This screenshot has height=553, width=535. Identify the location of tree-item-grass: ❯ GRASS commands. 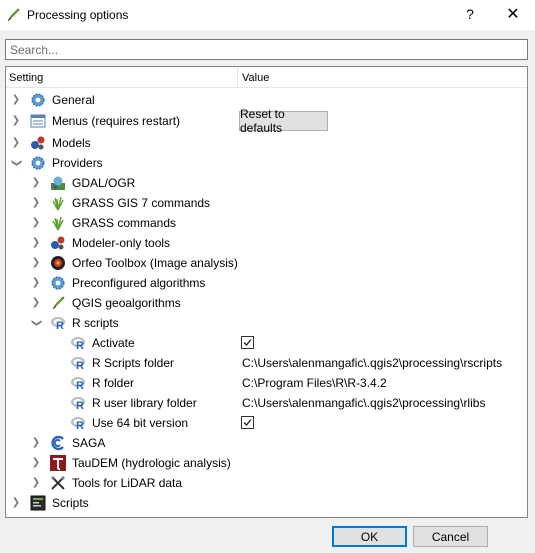
(266, 223).